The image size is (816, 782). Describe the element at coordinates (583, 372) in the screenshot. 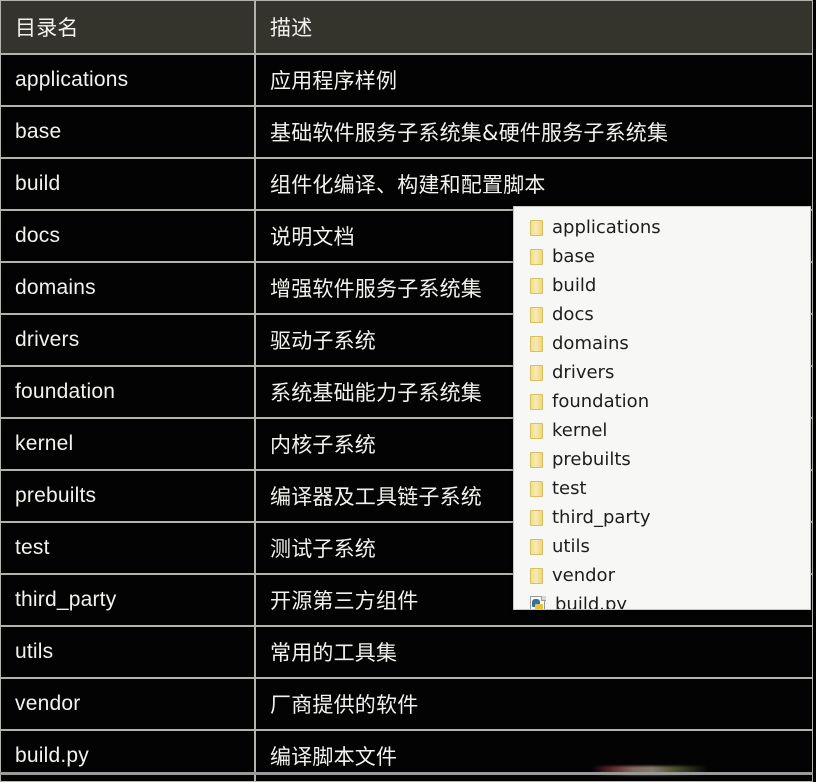

I see `file-tree-item-label: drivers` at that location.